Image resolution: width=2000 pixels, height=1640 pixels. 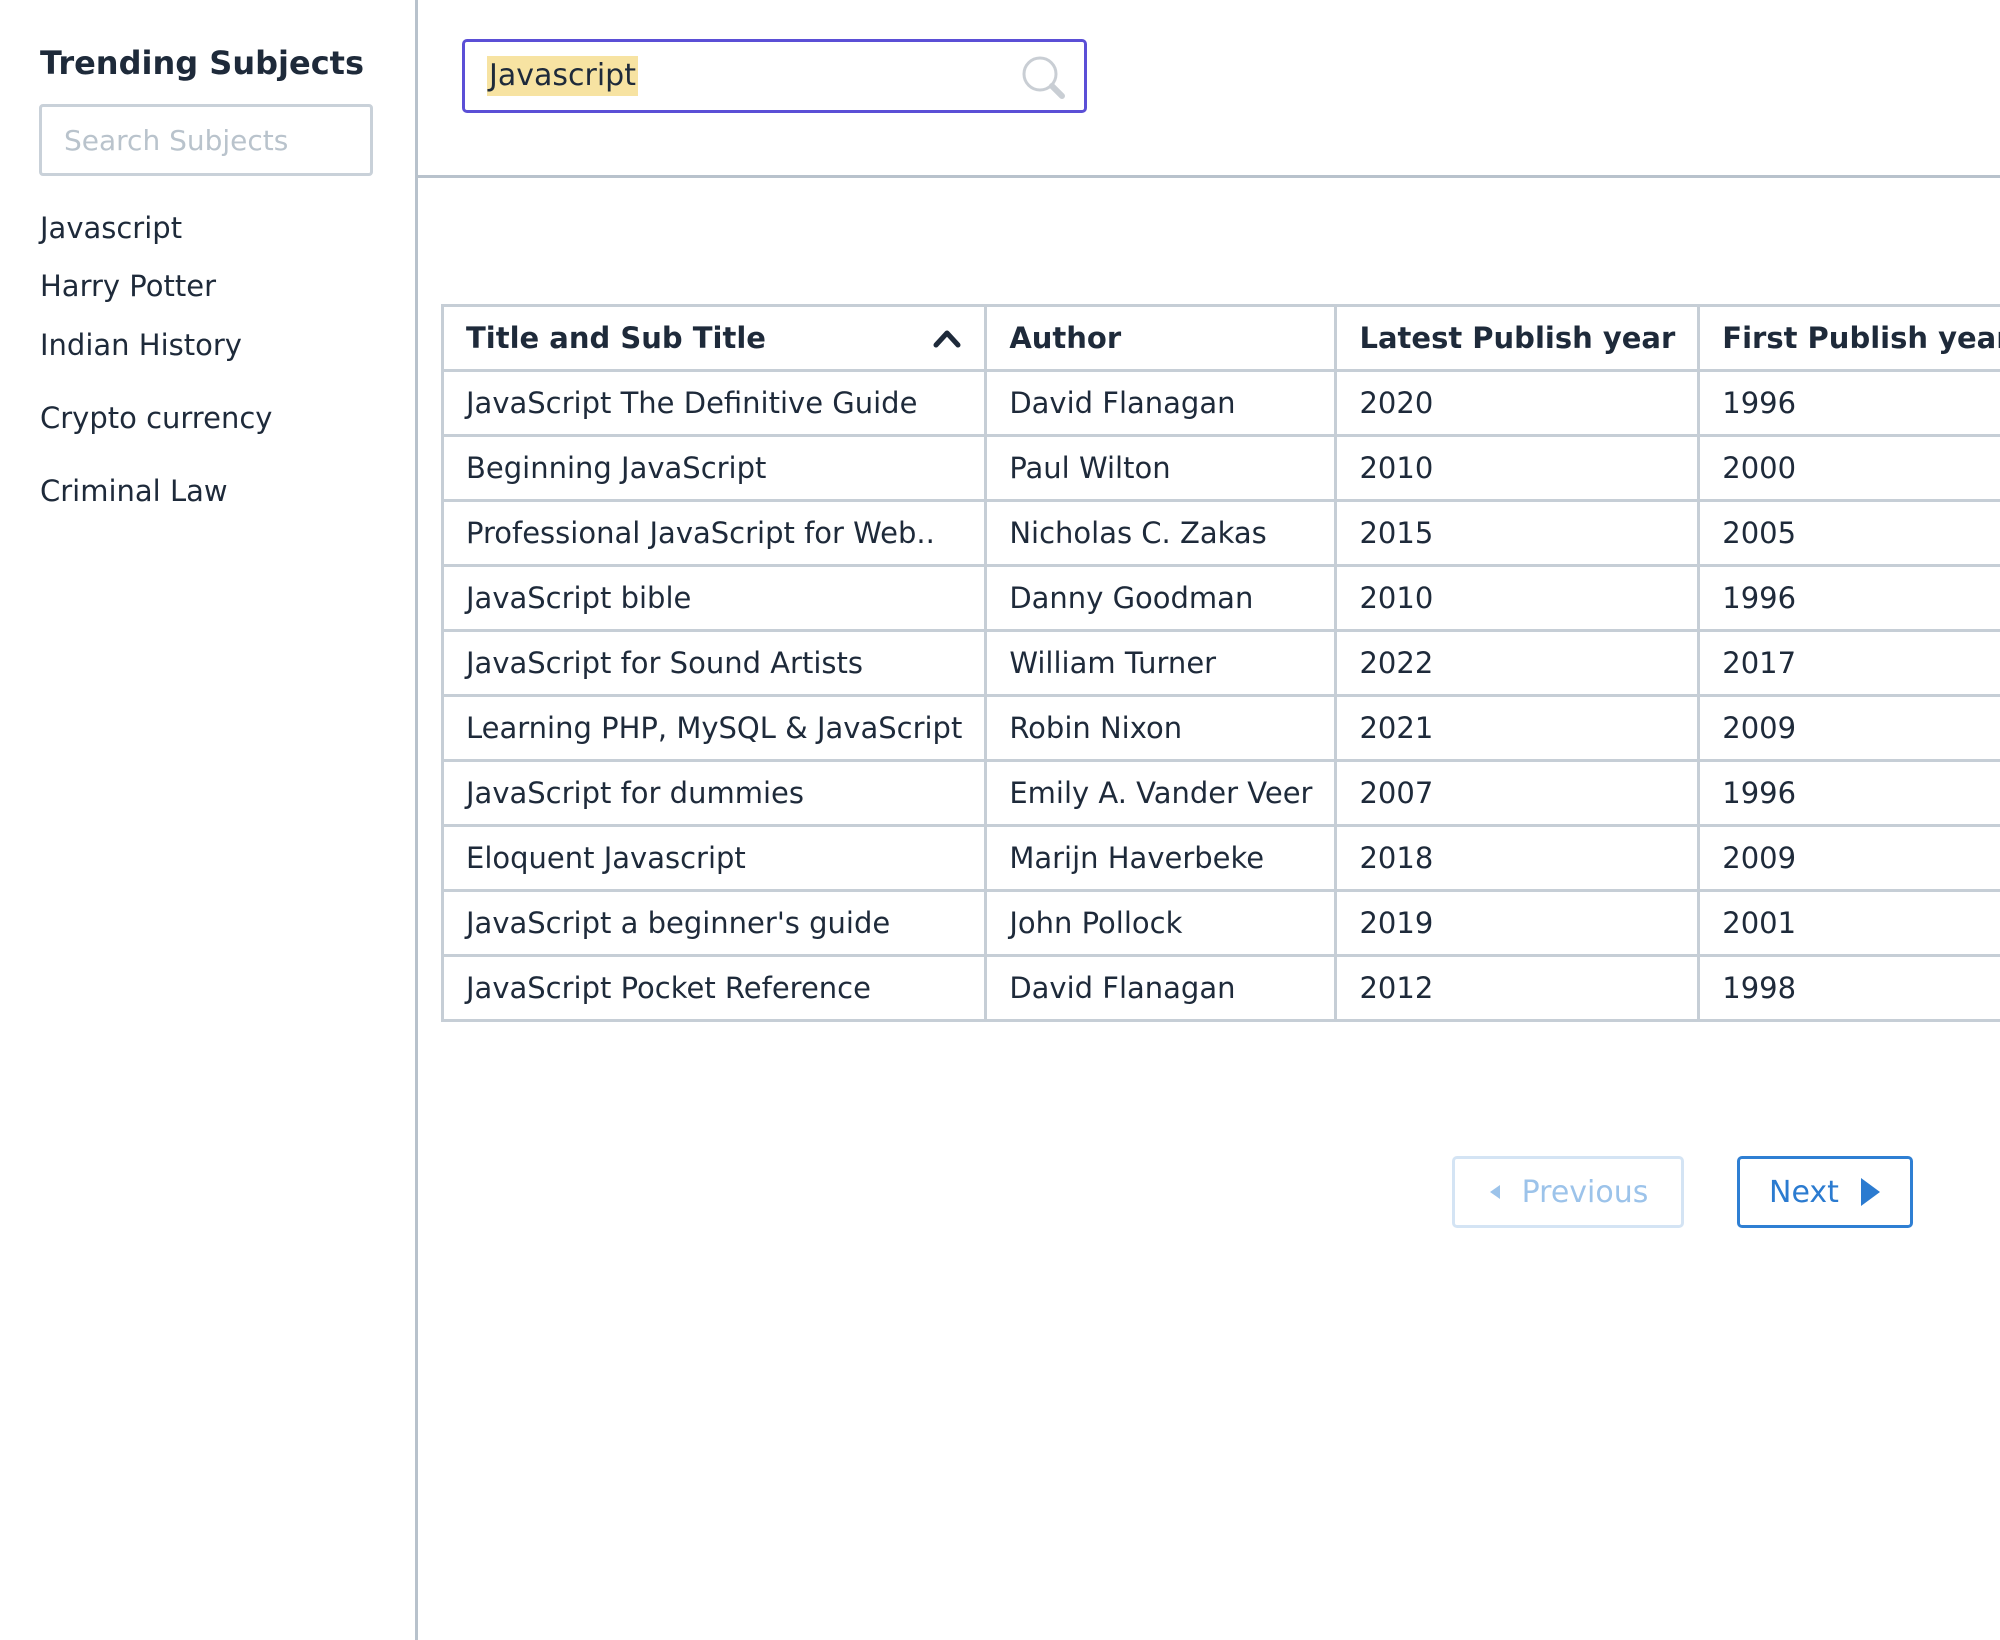 I want to click on cell-latest-year: 2012, so click(x=1517, y=988).